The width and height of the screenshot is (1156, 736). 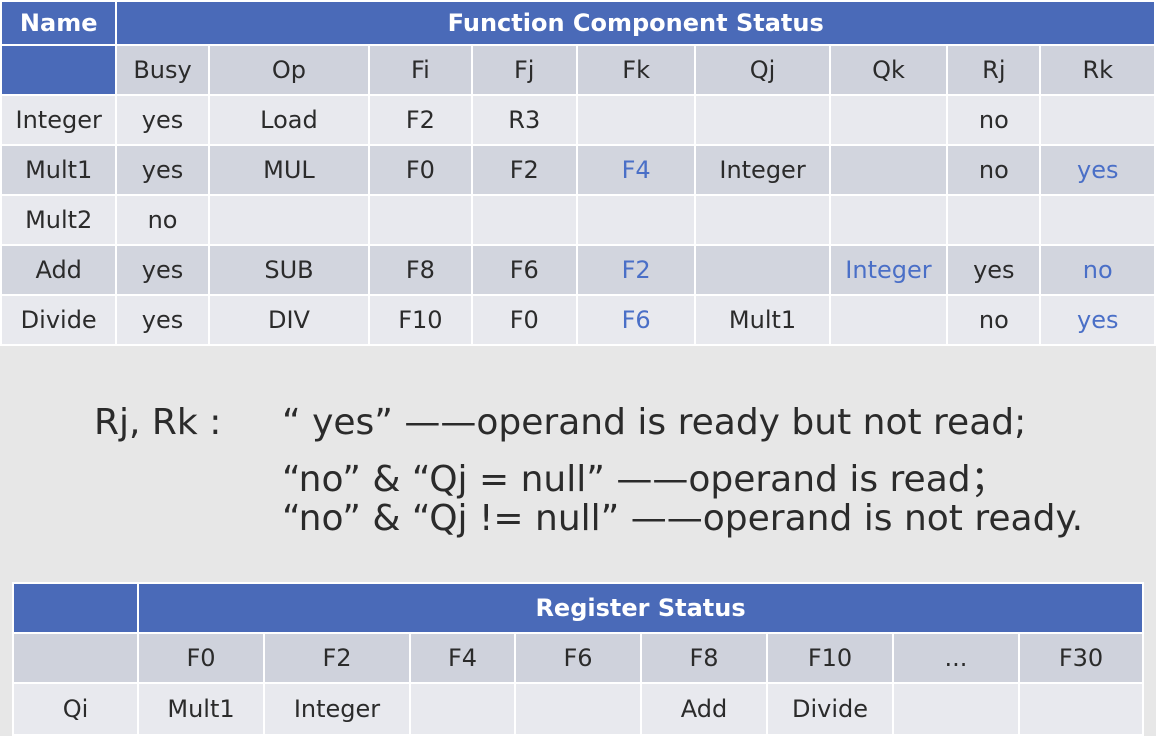 What do you see at coordinates (162, 220) in the screenshot?
I see `cell-busy: no` at bounding box center [162, 220].